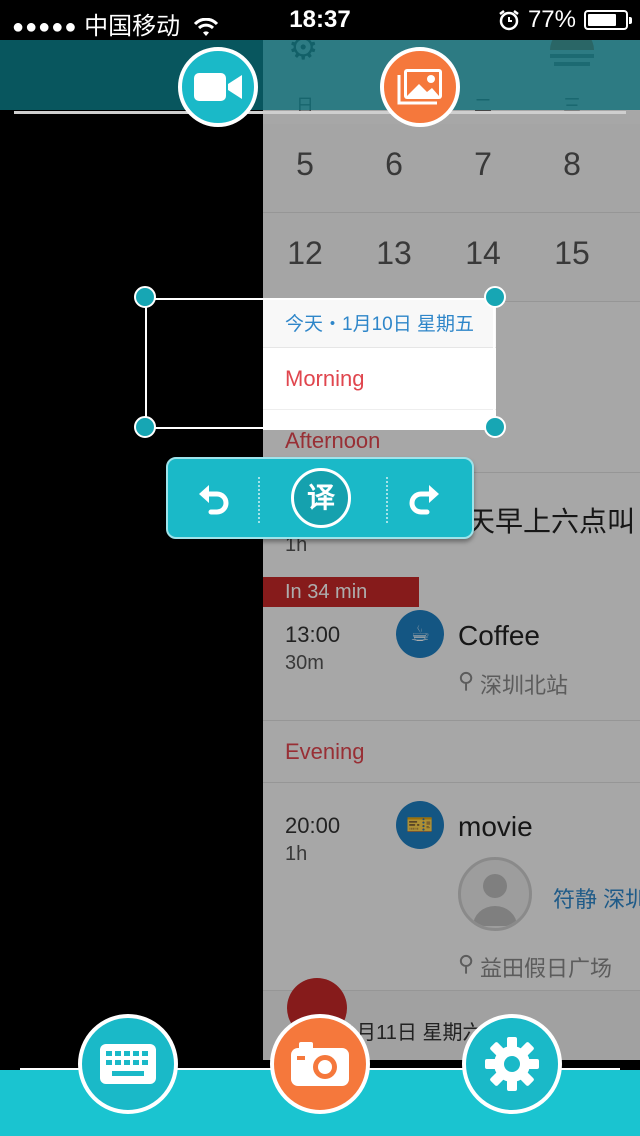  I want to click on keyboard-icon, so click(128, 1064).